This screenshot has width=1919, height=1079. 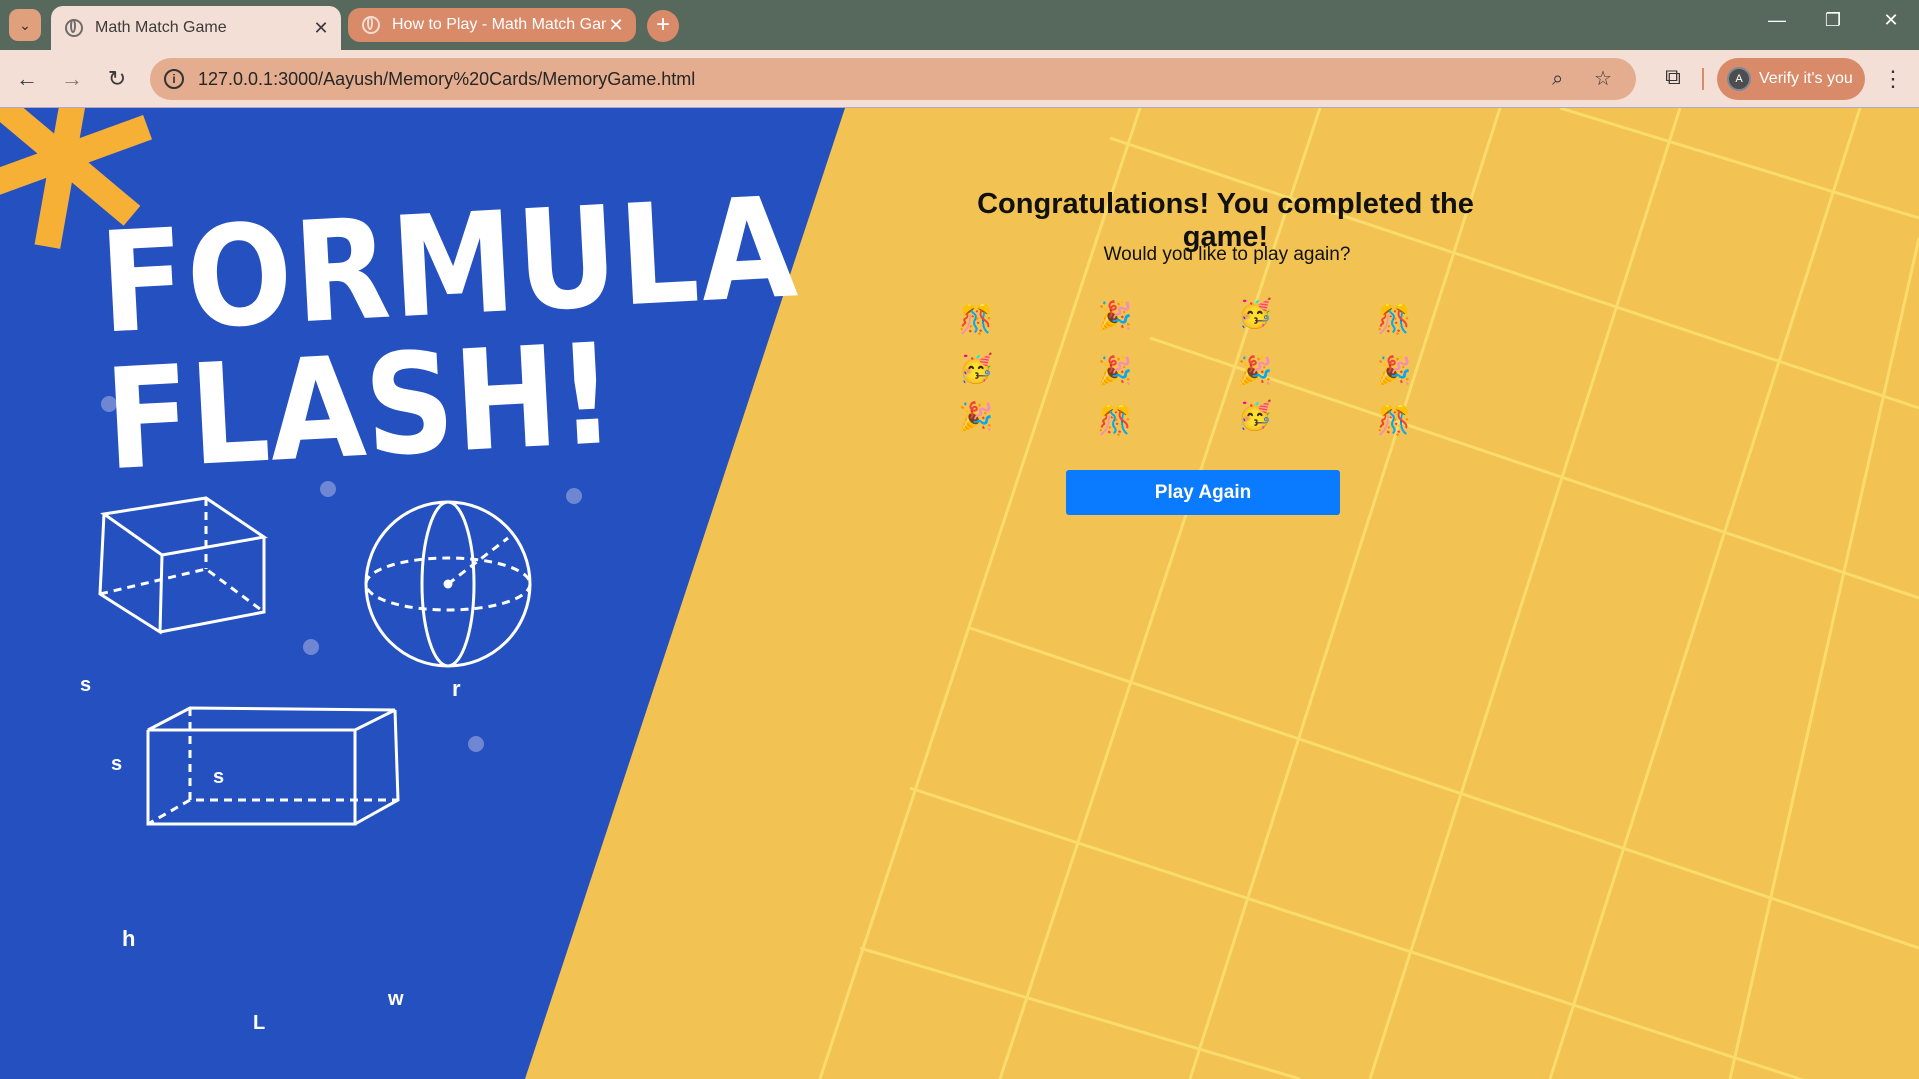 I want to click on tab-title: Math Match Game, so click(x=161, y=27).